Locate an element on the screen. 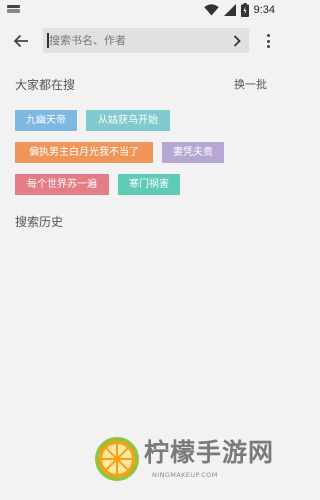 The width and height of the screenshot is (320, 500). search-toolbar is located at coordinates (140, 41).